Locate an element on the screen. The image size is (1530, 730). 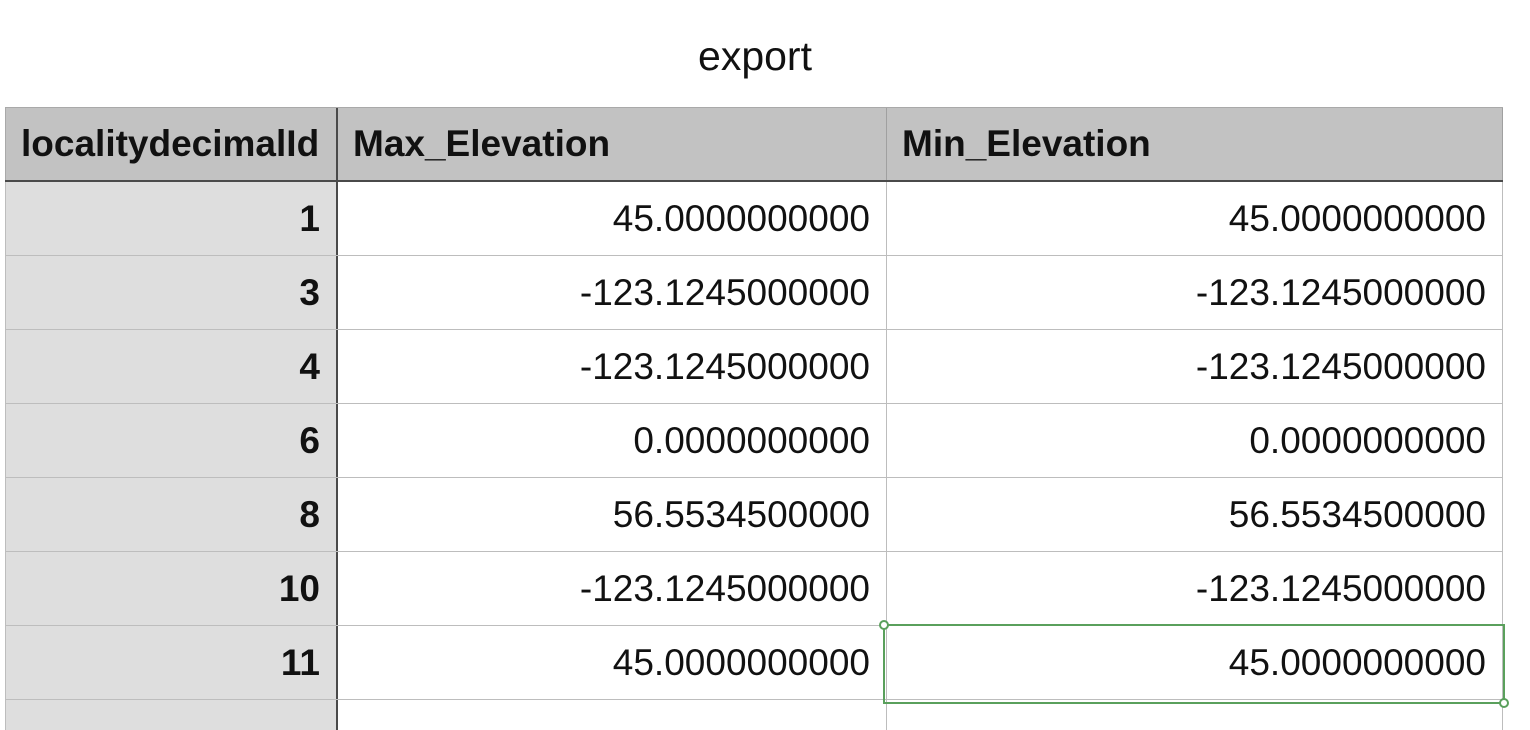
max-elevation-cell is located at coordinates (612, 715).